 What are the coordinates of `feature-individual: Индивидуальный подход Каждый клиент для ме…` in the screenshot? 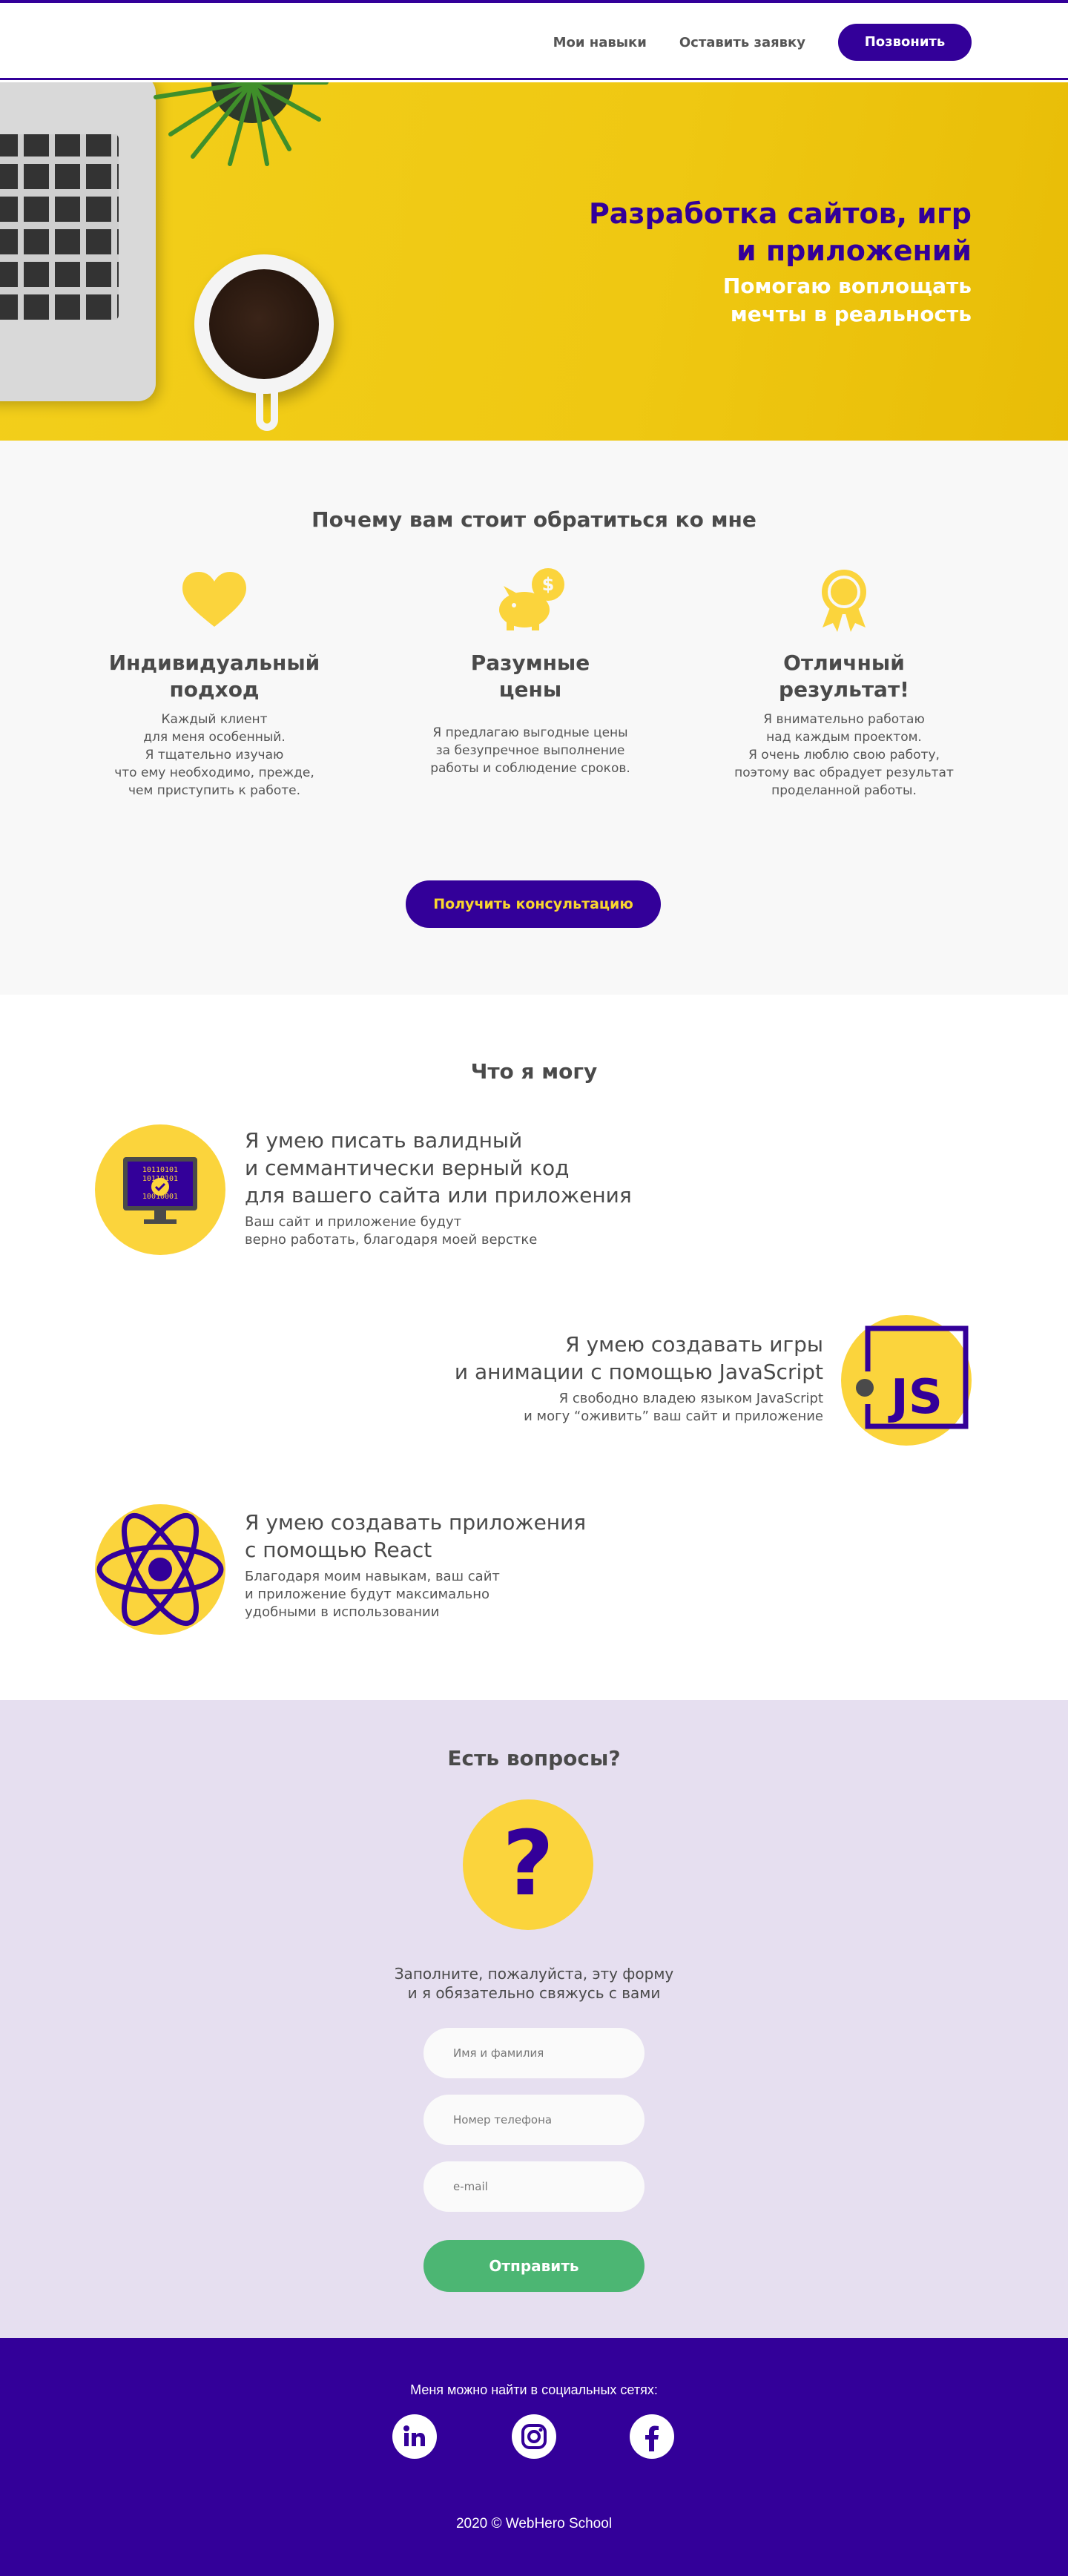 It's located at (214, 683).